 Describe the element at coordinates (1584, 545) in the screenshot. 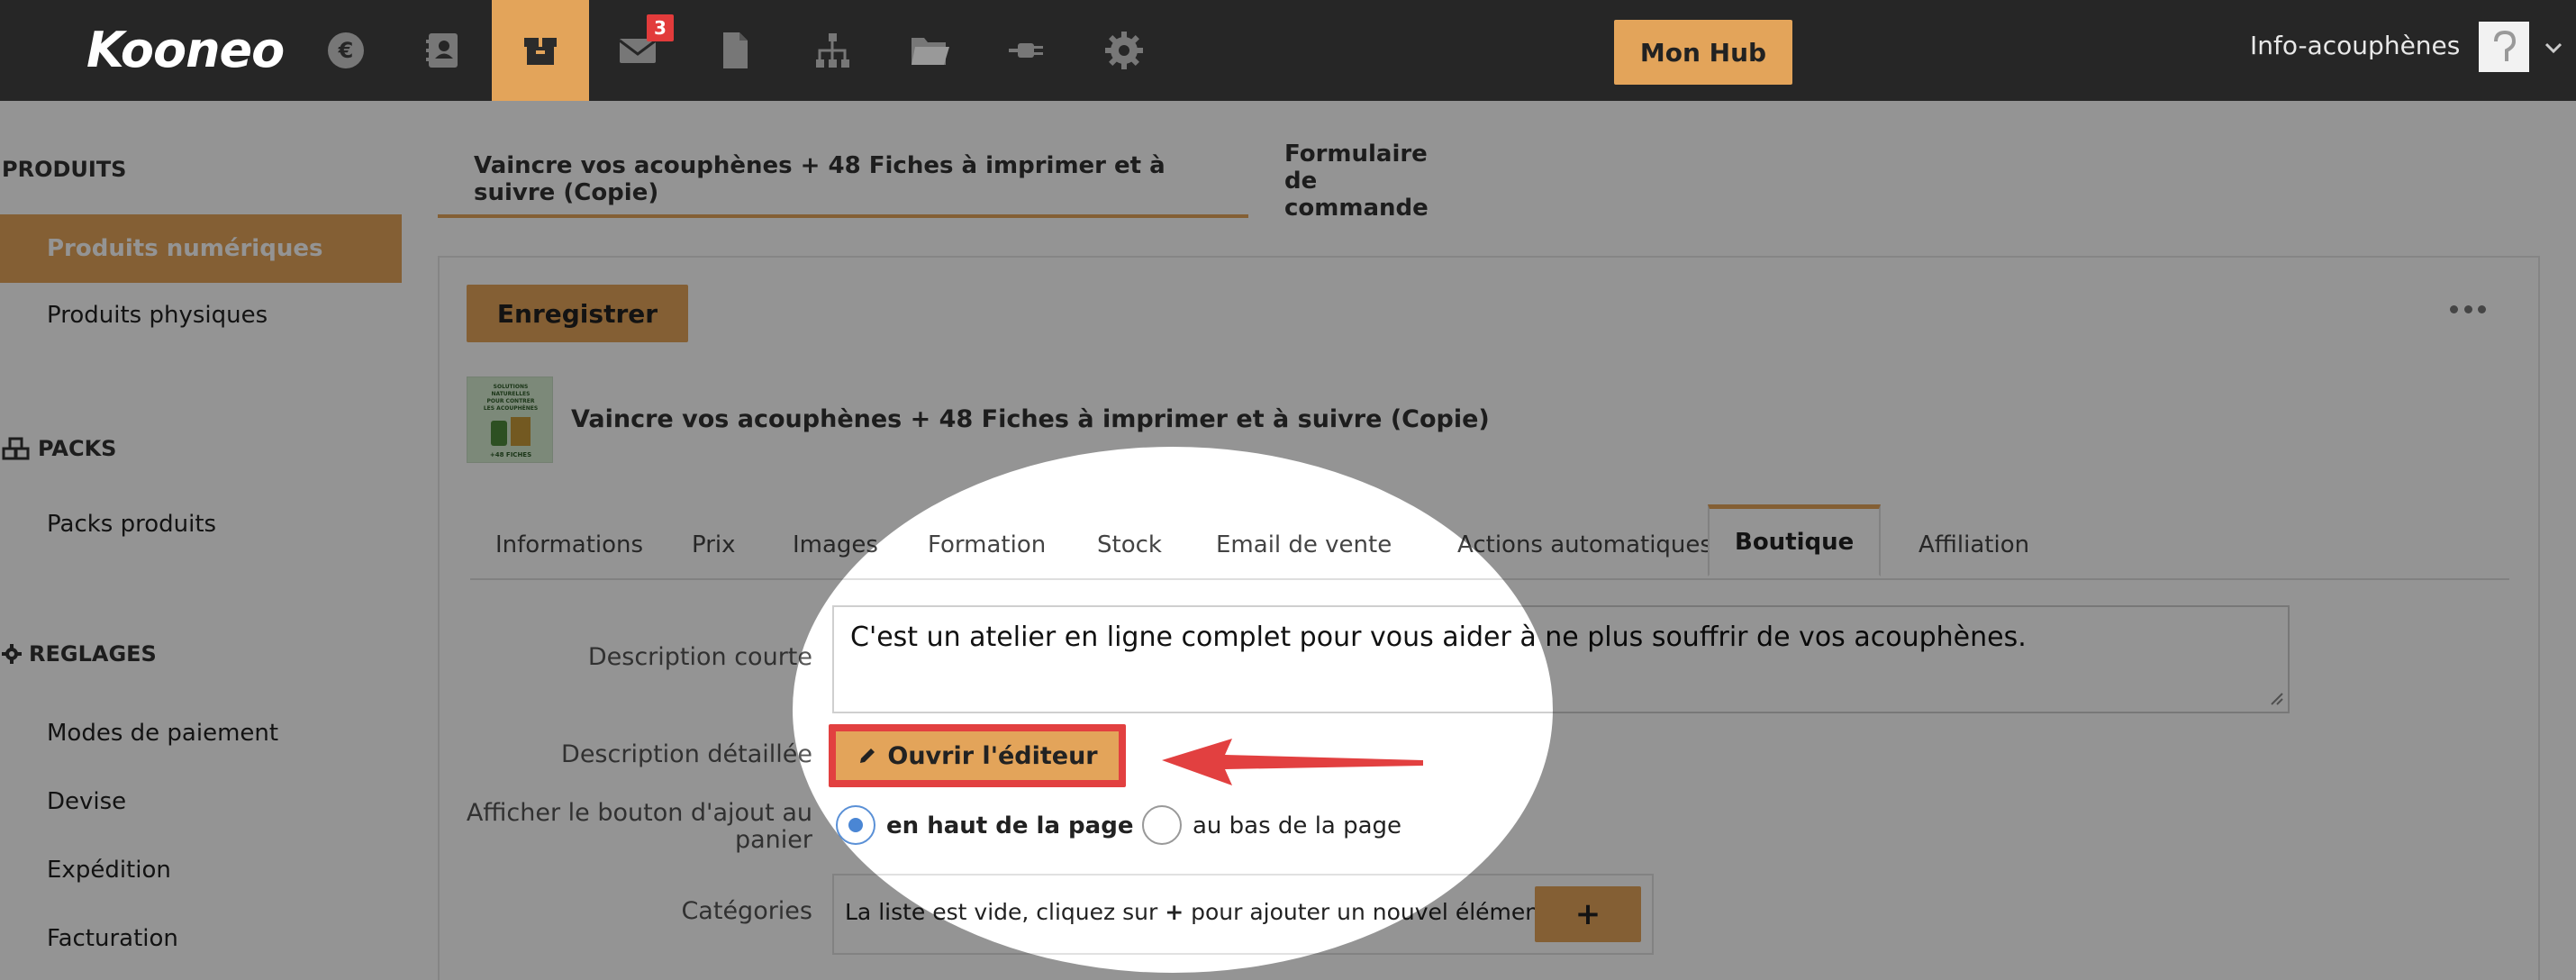

I see `tab-actions-automatiques: Actions automatiques` at that location.